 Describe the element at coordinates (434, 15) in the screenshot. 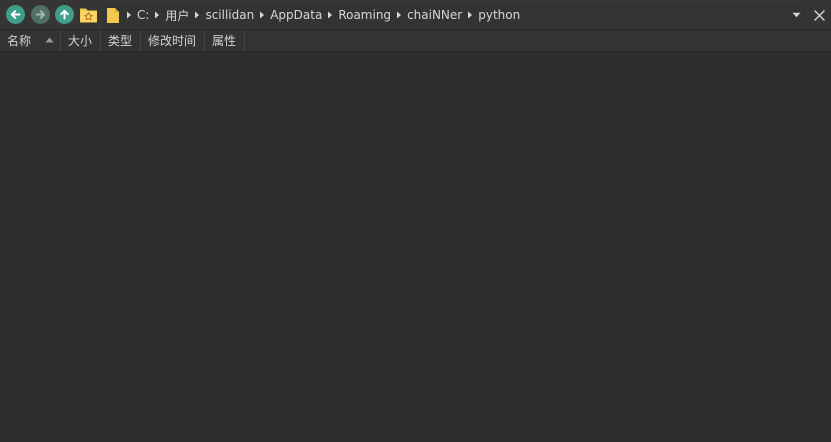

I see `breadcrumb-chainner: chaiNNer` at that location.